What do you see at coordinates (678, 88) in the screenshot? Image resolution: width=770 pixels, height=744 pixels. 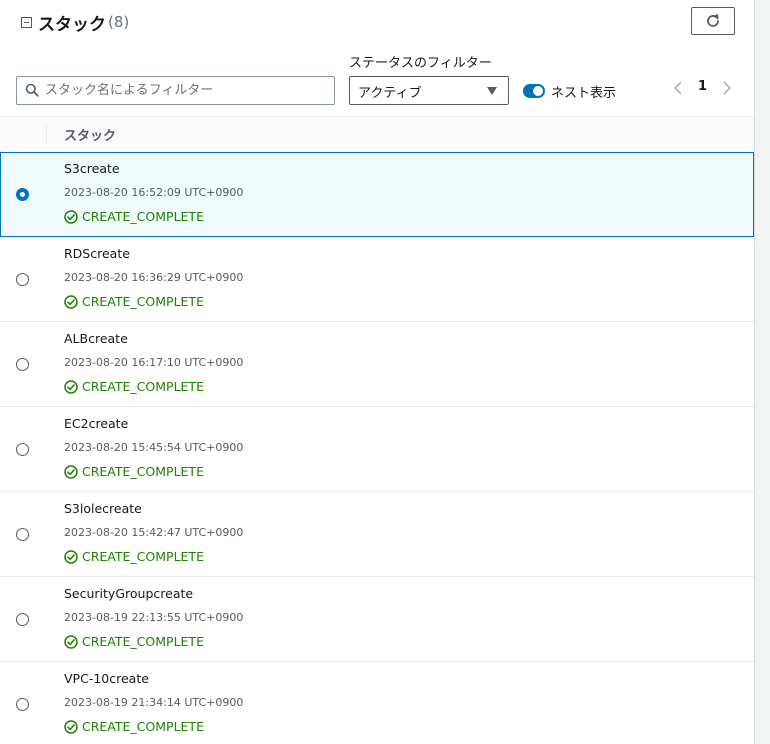 I see `chevron-left-icon` at bounding box center [678, 88].